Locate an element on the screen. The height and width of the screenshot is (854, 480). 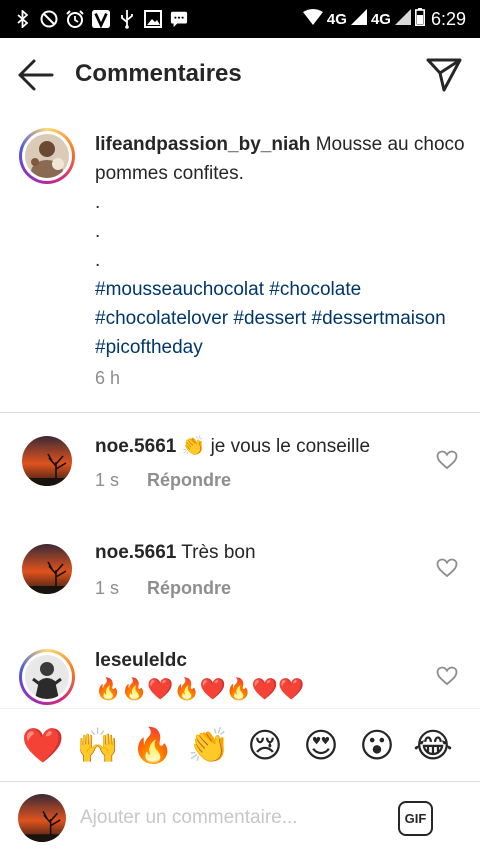
header: Commentaires is located at coordinates (240, 74).